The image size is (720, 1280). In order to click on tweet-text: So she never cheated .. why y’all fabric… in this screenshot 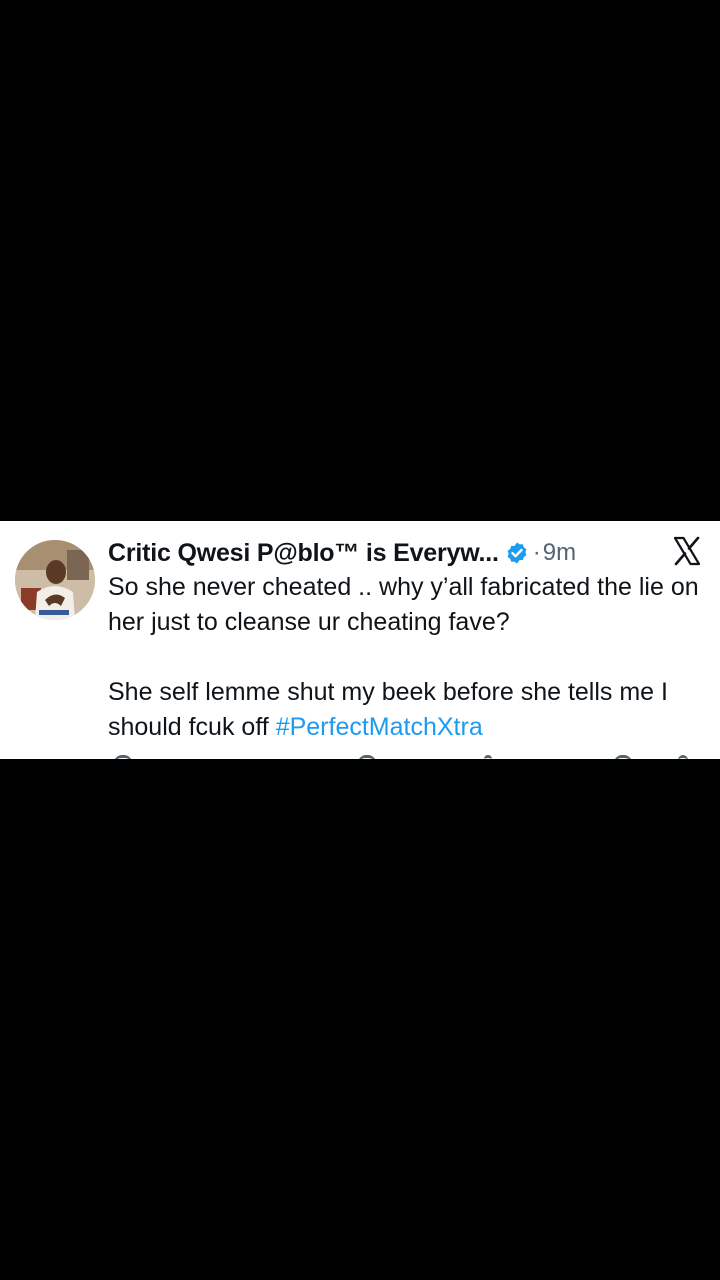, I will do `click(408, 657)`.